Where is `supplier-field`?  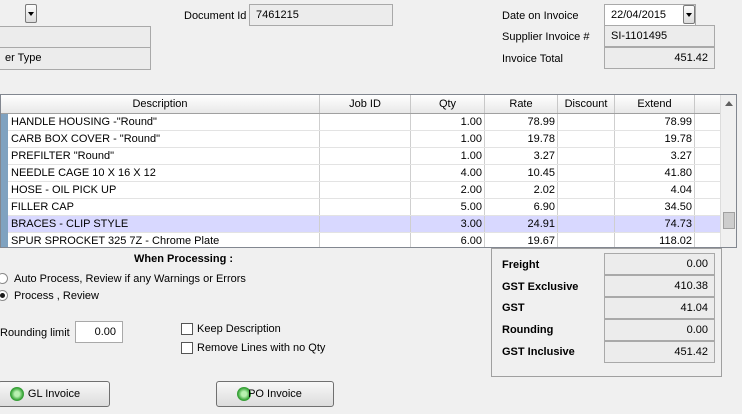
supplier-field is located at coordinates (75, 37).